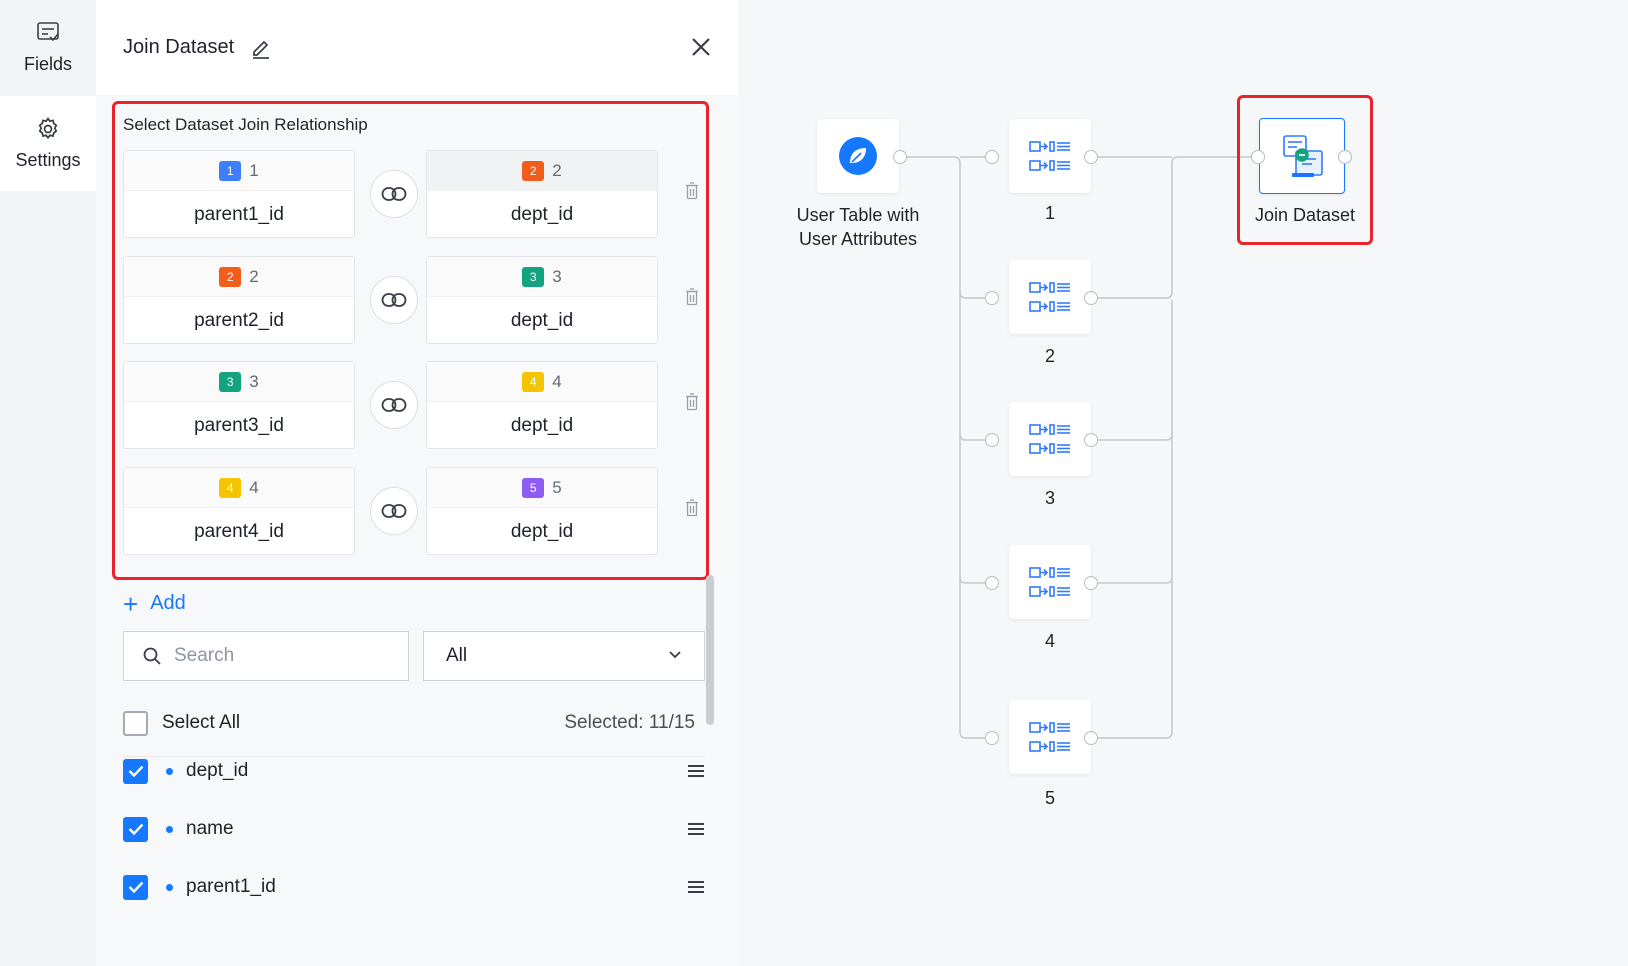 The width and height of the screenshot is (1628, 966). I want to click on gear-icon, so click(48, 128).